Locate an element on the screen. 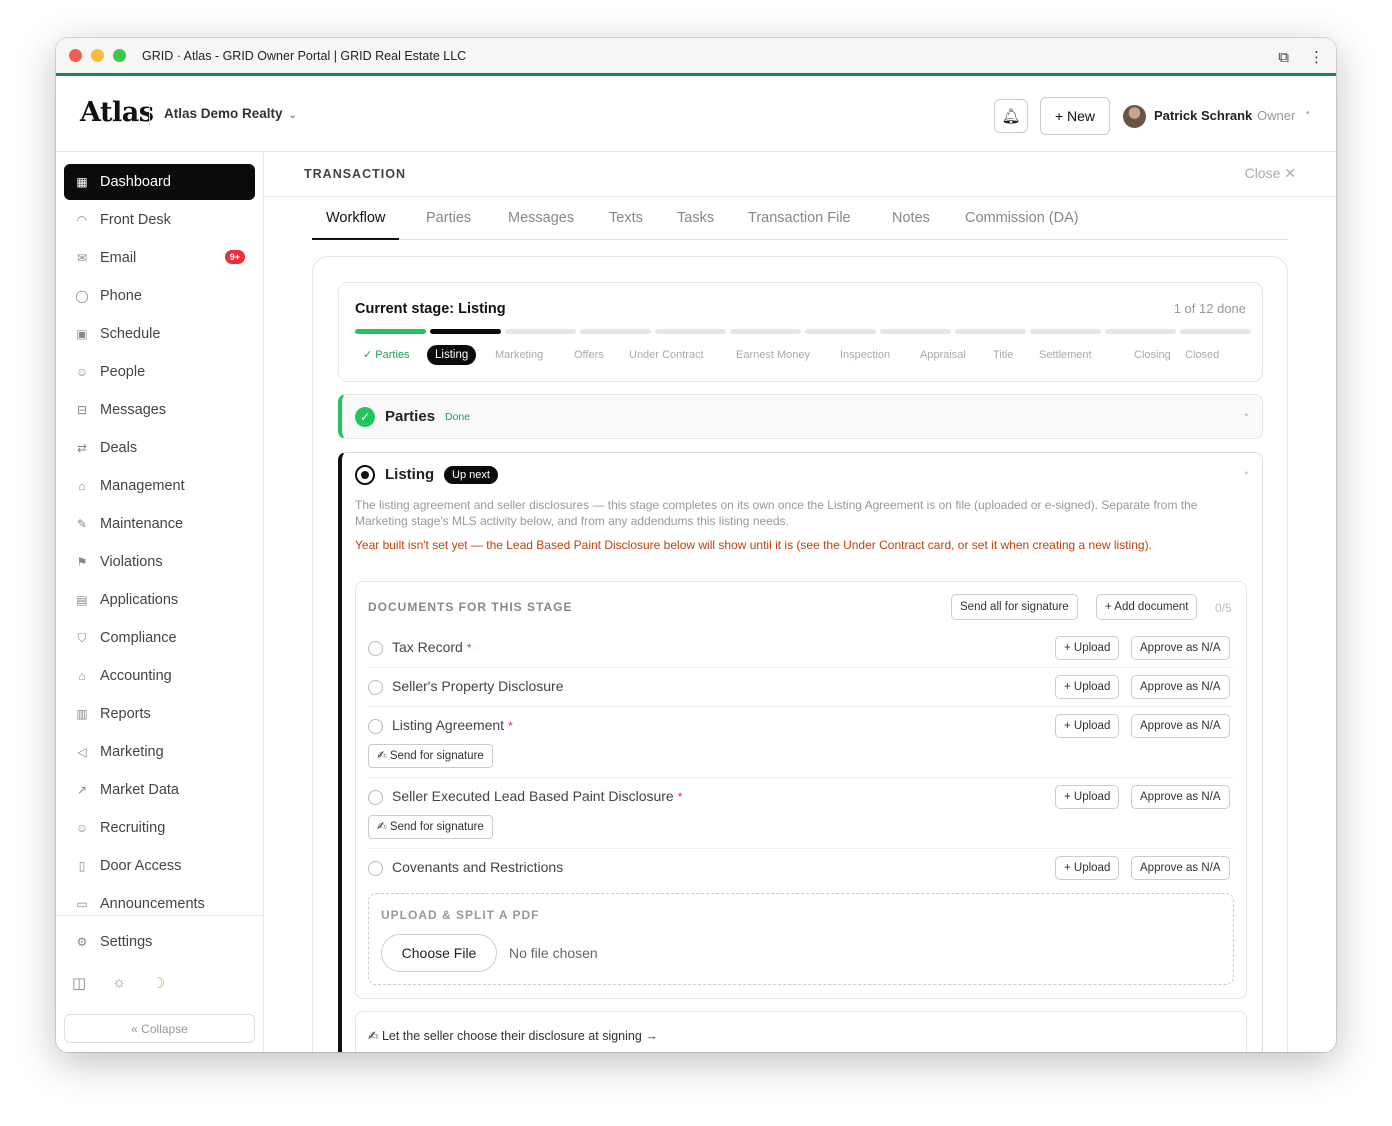 The width and height of the screenshot is (1392, 1126). sidebar-item-label: Accounting is located at coordinates (136, 676).